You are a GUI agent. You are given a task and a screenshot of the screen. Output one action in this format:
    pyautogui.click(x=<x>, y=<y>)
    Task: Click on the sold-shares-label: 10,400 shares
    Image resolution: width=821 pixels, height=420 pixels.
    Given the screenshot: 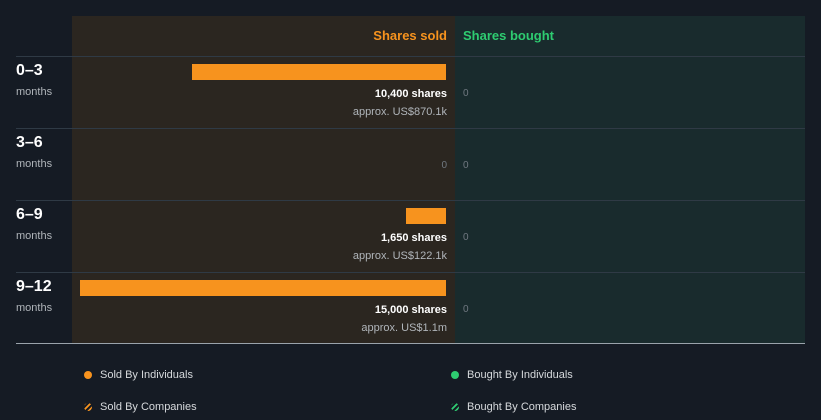 What is the action you would take?
    pyautogui.click(x=410, y=94)
    